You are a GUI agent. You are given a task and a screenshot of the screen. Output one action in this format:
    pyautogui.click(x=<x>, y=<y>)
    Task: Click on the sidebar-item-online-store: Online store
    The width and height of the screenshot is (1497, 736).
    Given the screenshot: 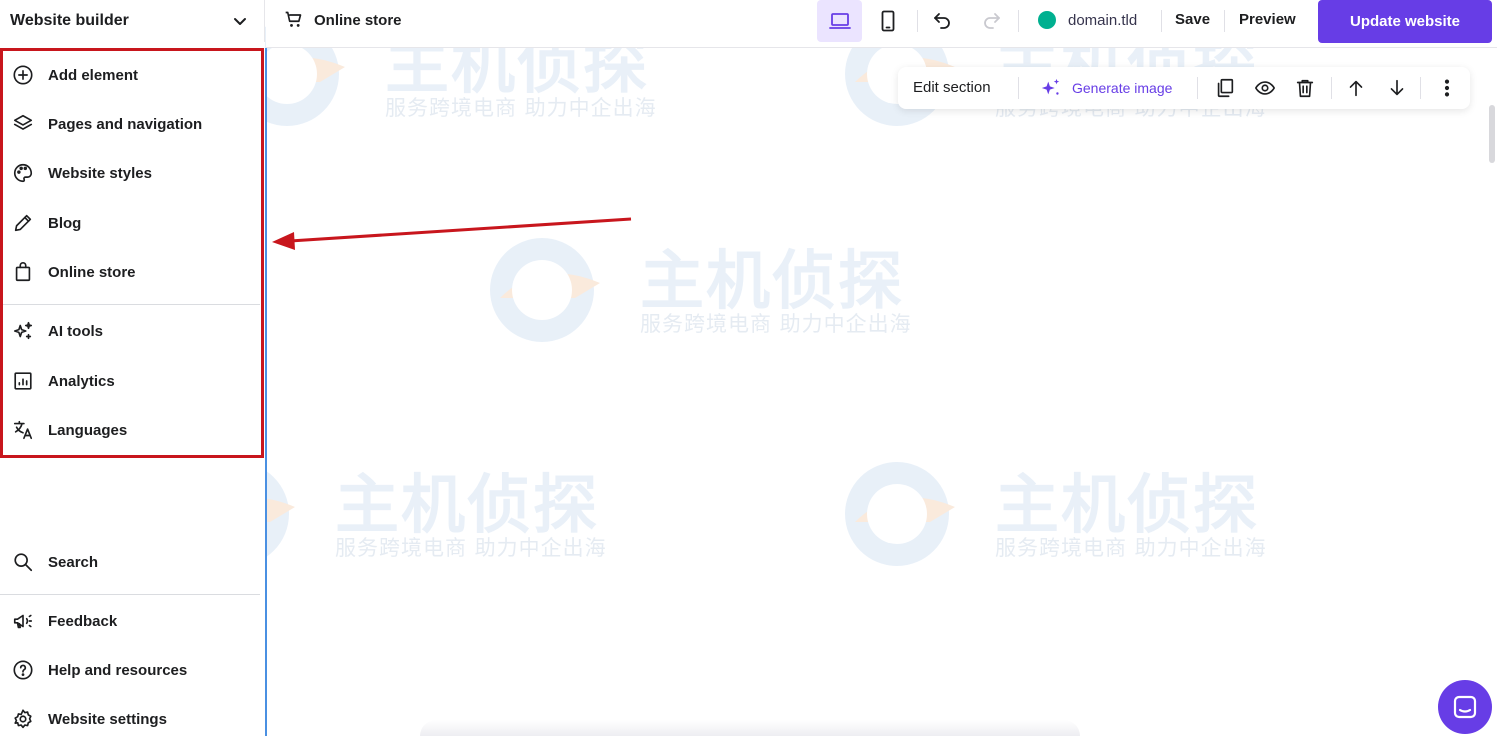 What is the action you would take?
    pyautogui.click(x=73, y=272)
    